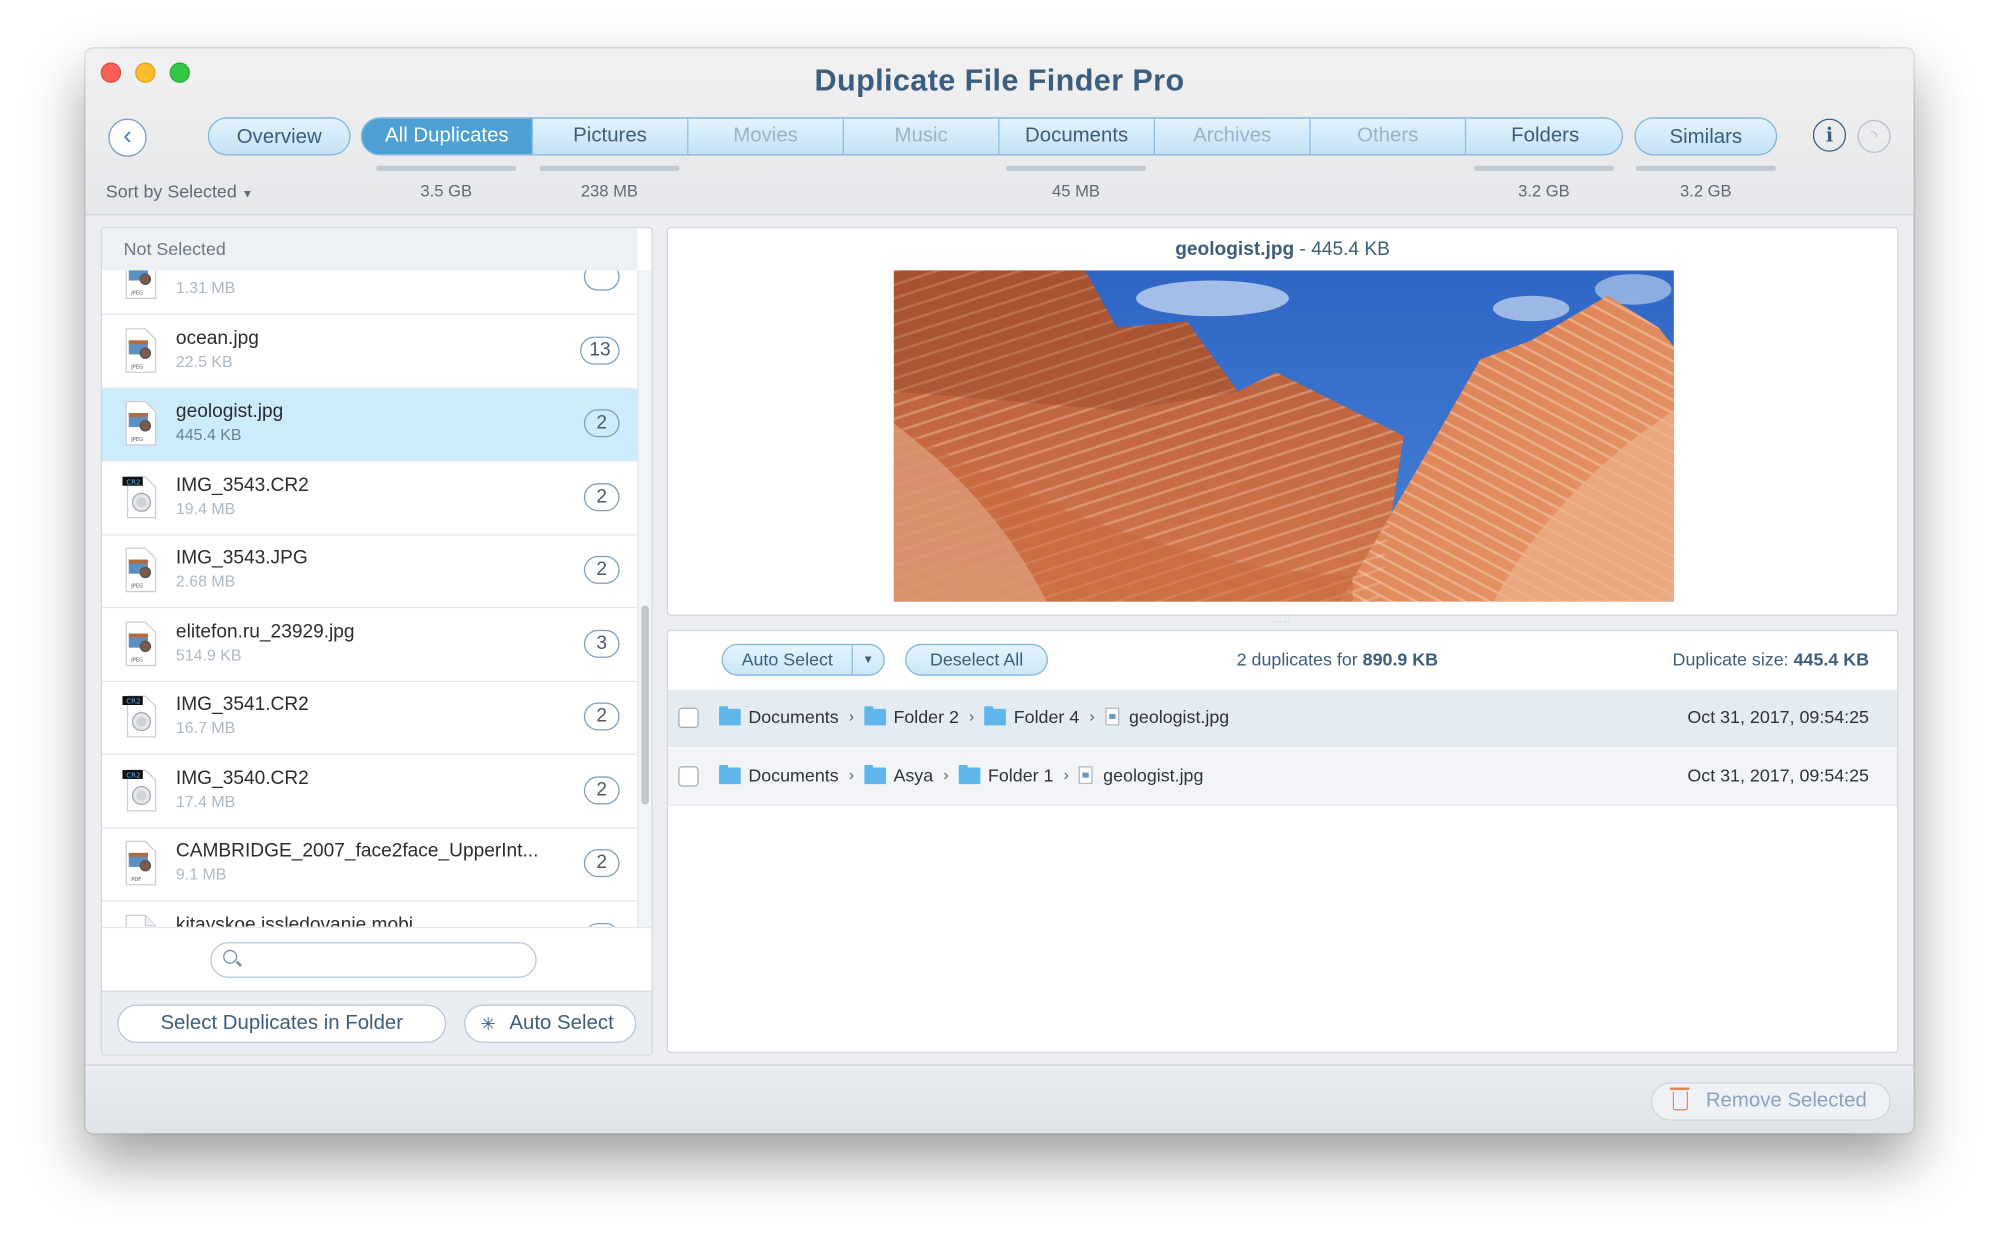  What do you see at coordinates (241, 557) in the screenshot?
I see `file-name: IMG_3543.JPG` at bounding box center [241, 557].